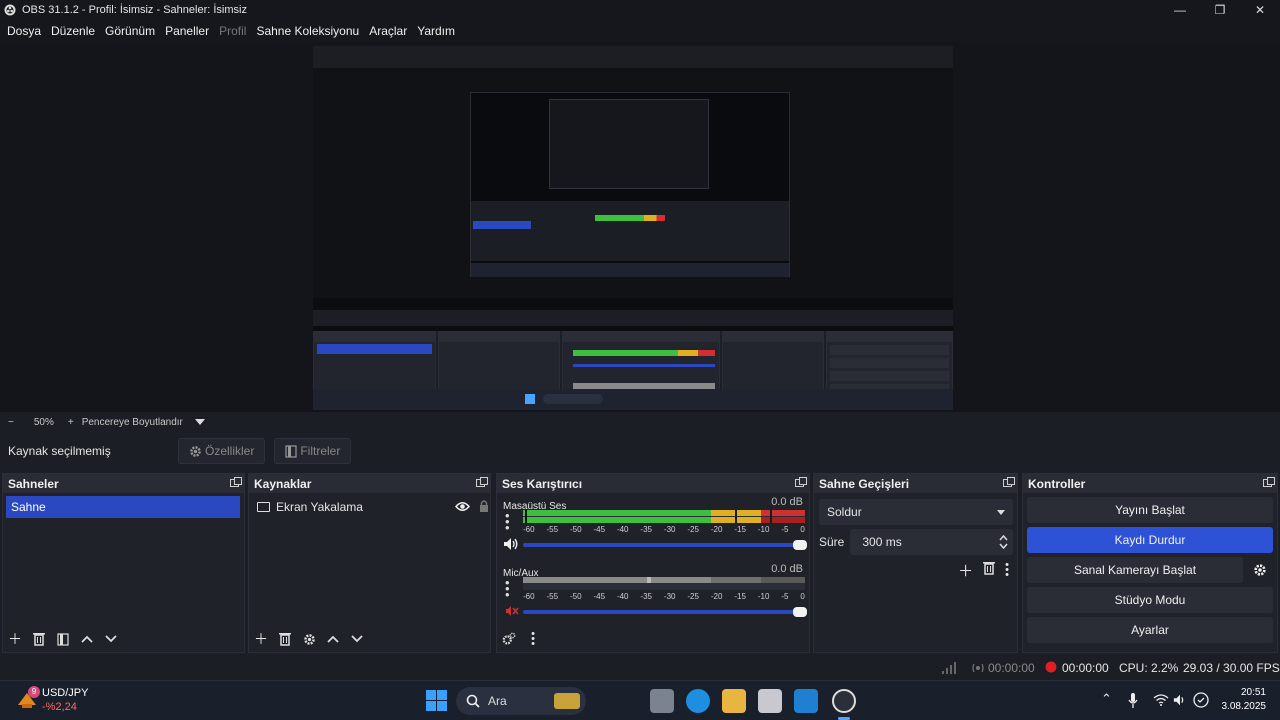  What do you see at coordinates (11, 422) in the screenshot?
I see `zoom-out-button: −` at bounding box center [11, 422].